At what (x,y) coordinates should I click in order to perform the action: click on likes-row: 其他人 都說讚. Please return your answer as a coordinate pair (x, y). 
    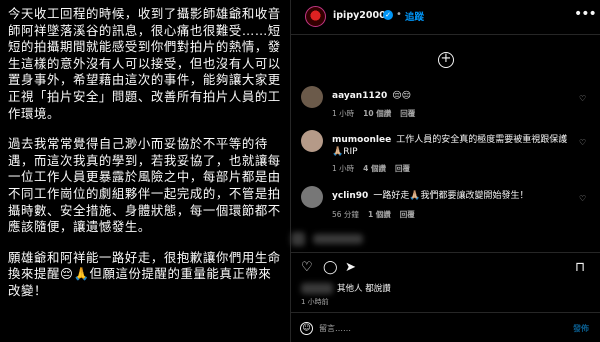
    Looking at the image, I should click on (445, 289).